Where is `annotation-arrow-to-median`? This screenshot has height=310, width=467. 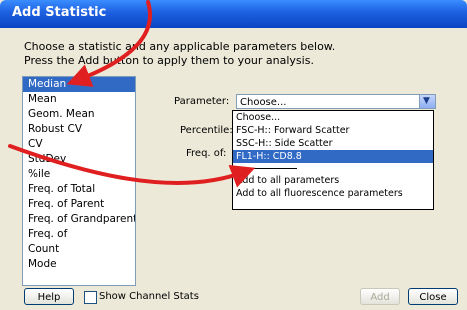 annotation-arrow-to-median is located at coordinates (109, 43).